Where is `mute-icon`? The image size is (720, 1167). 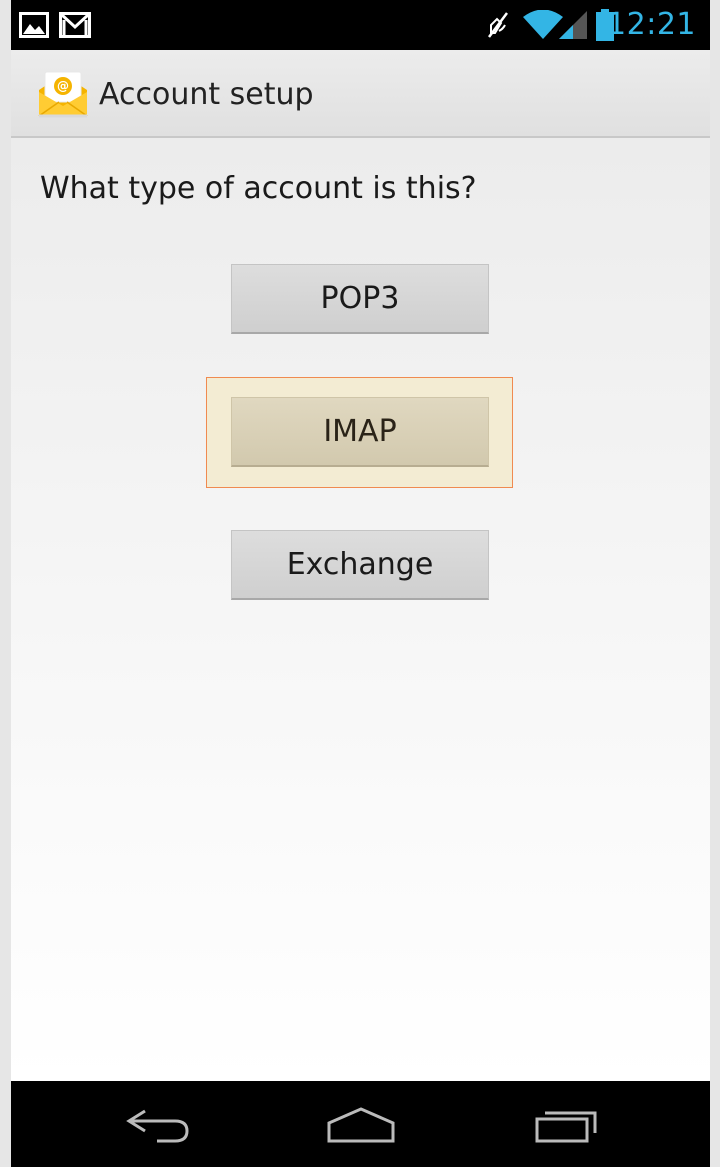 mute-icon is located at coordinates (498, 27).